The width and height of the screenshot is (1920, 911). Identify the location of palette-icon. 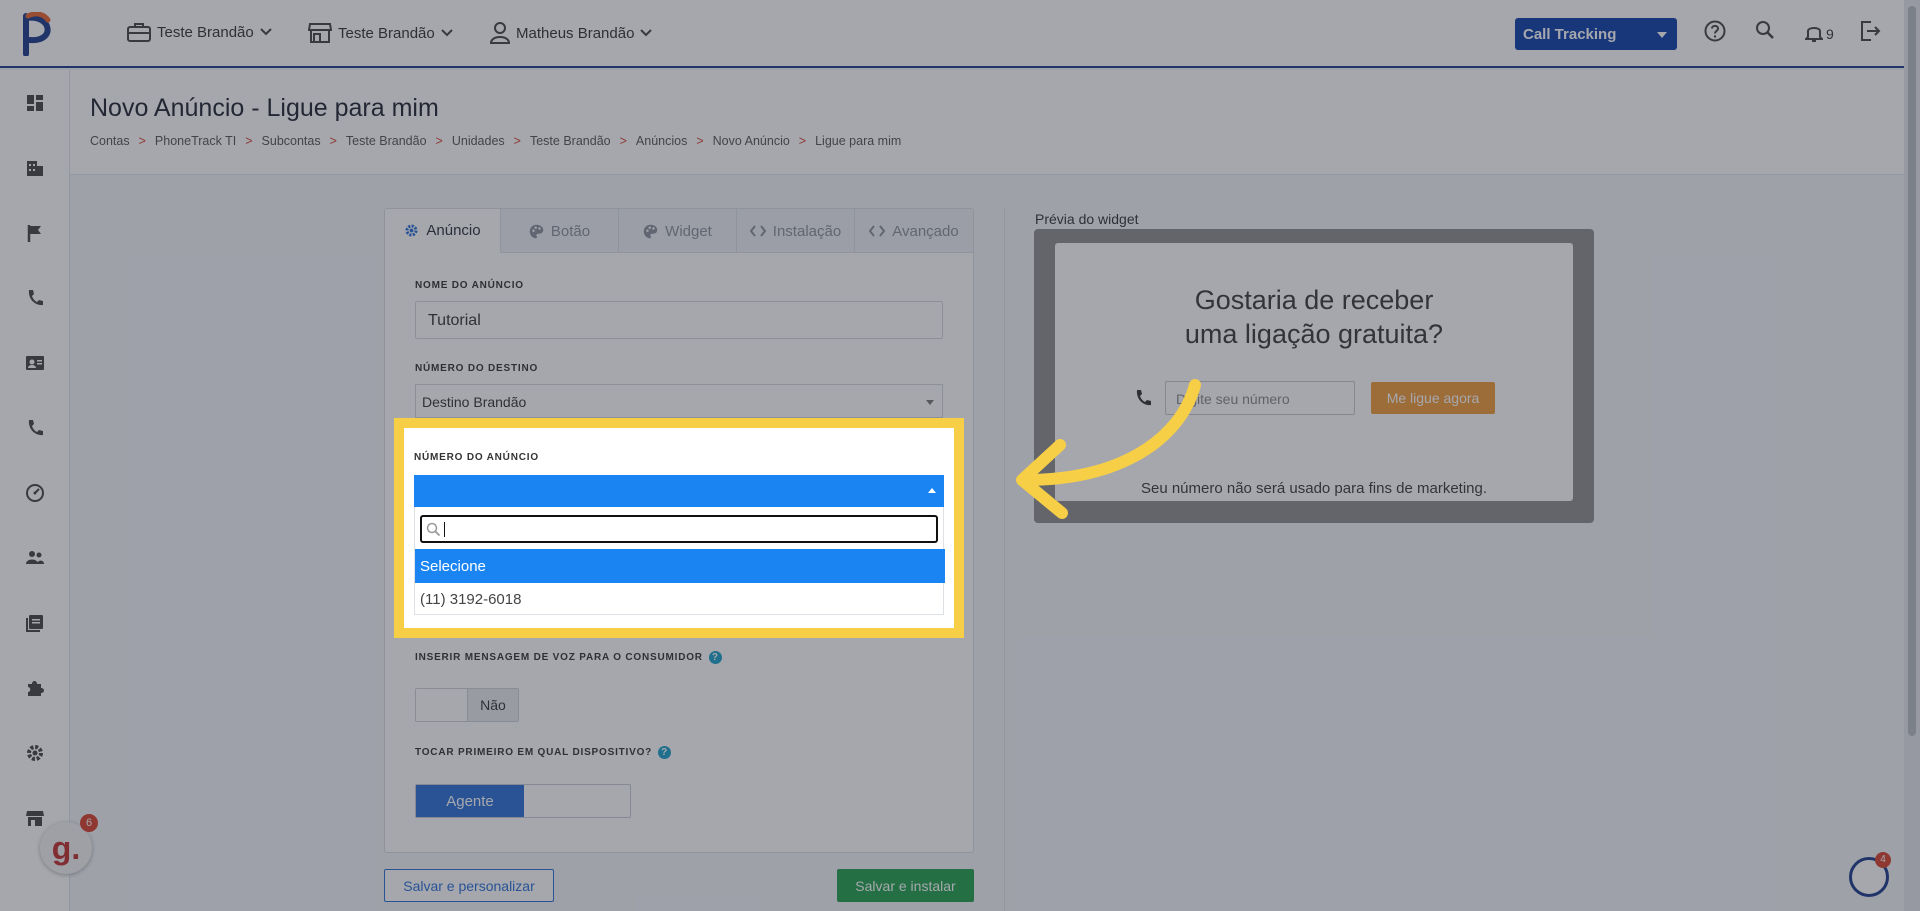
(536, 231).